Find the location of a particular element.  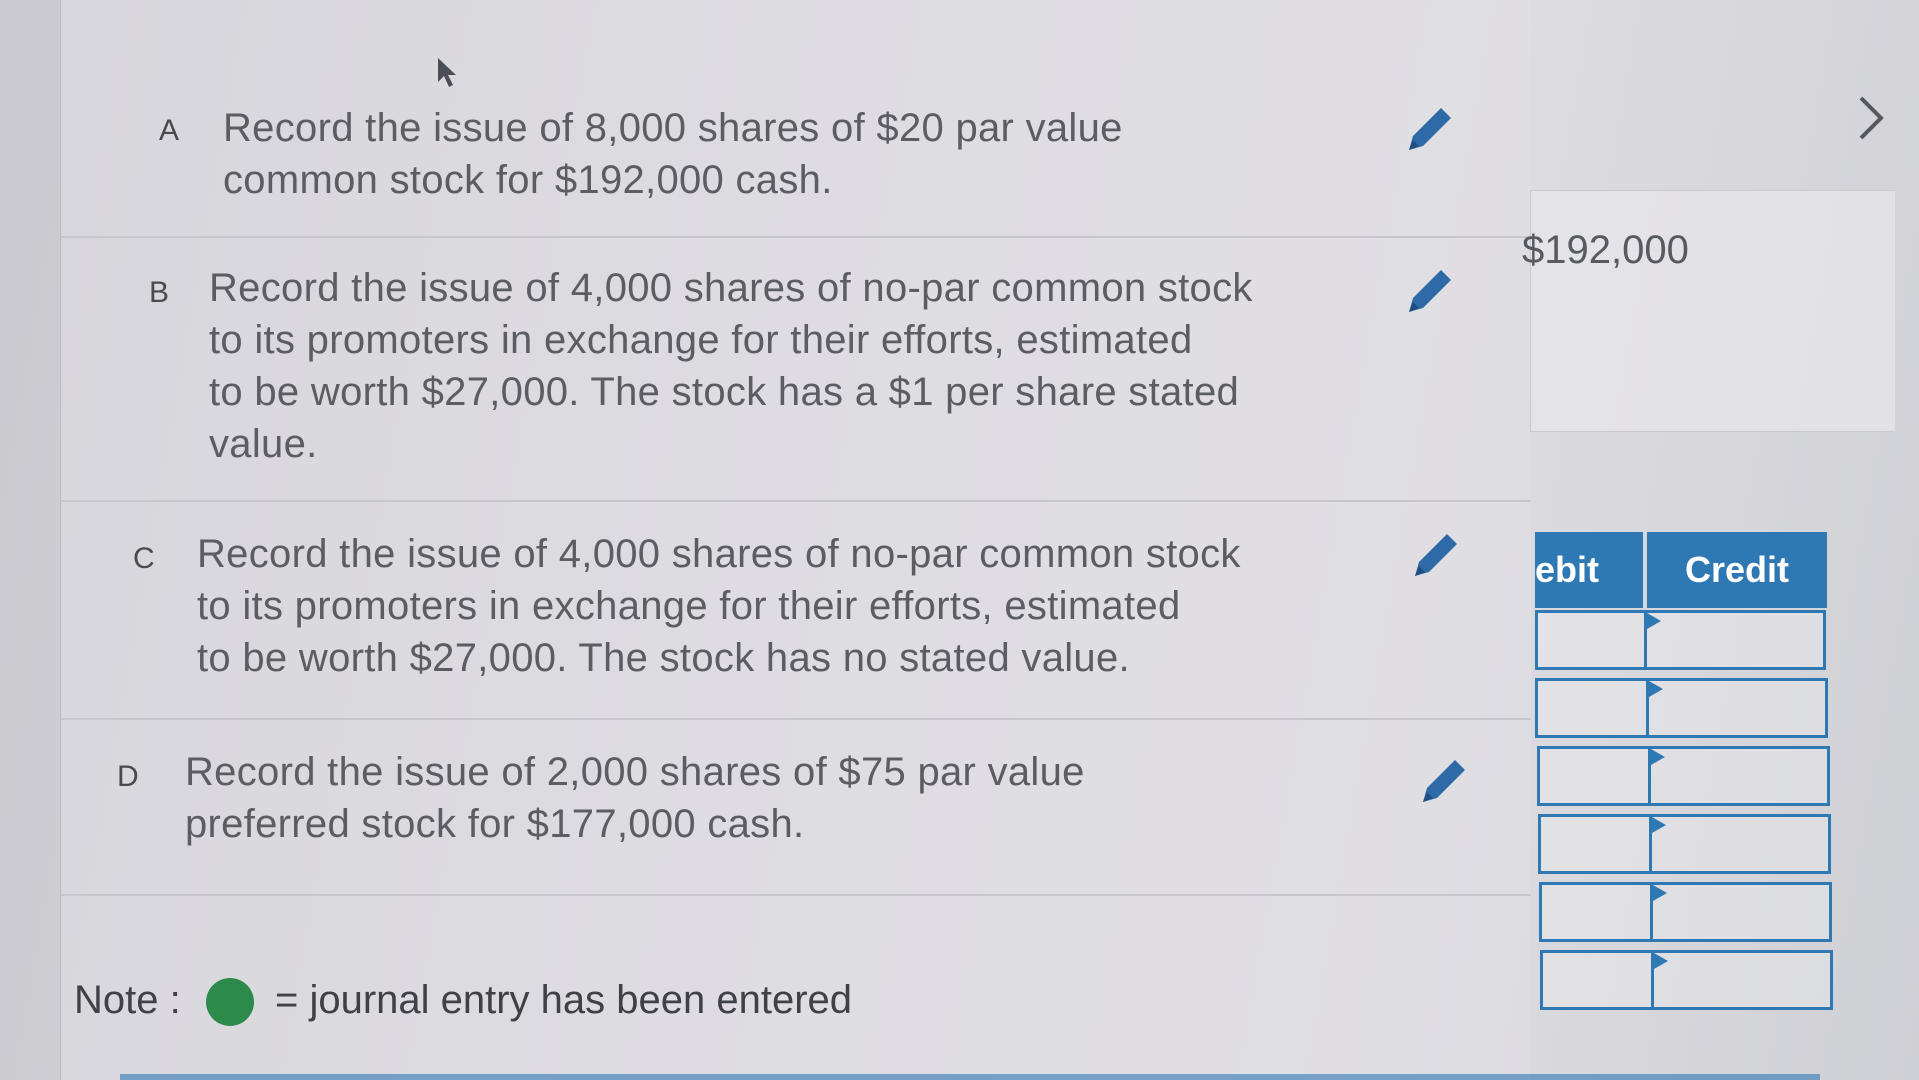

legend-note: Note : = journal entry has been entered is located at coordinates (463, 1002).